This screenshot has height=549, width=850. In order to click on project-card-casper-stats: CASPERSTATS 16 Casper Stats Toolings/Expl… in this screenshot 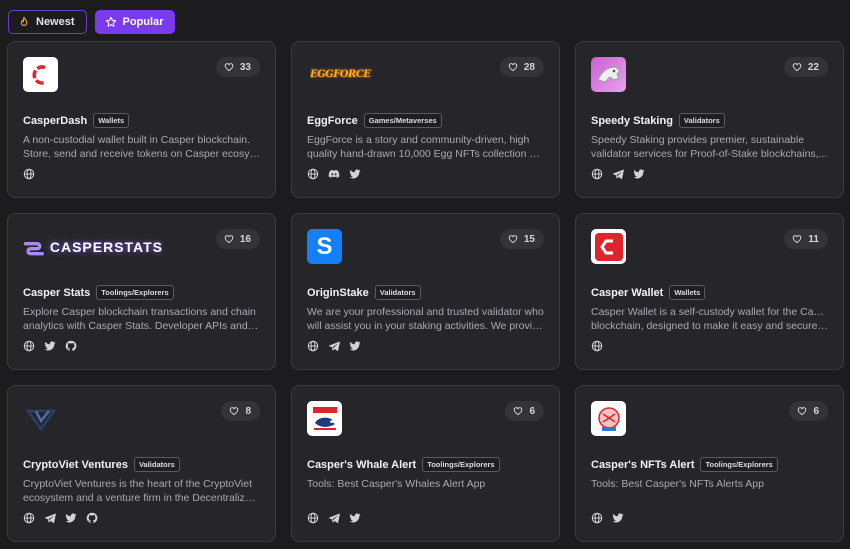, I will do `click(141, 291)`.